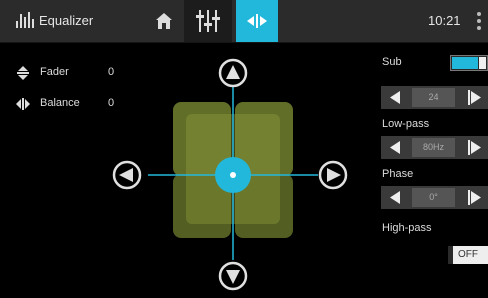 The image size is (488, 298). I want to click on phase-label: Phase, so click(398, 174).